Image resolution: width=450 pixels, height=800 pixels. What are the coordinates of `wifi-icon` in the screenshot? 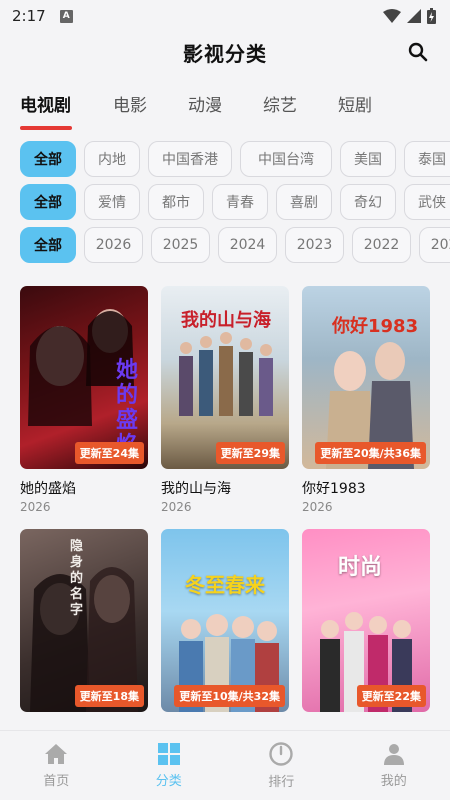 It's located at (392, 16).